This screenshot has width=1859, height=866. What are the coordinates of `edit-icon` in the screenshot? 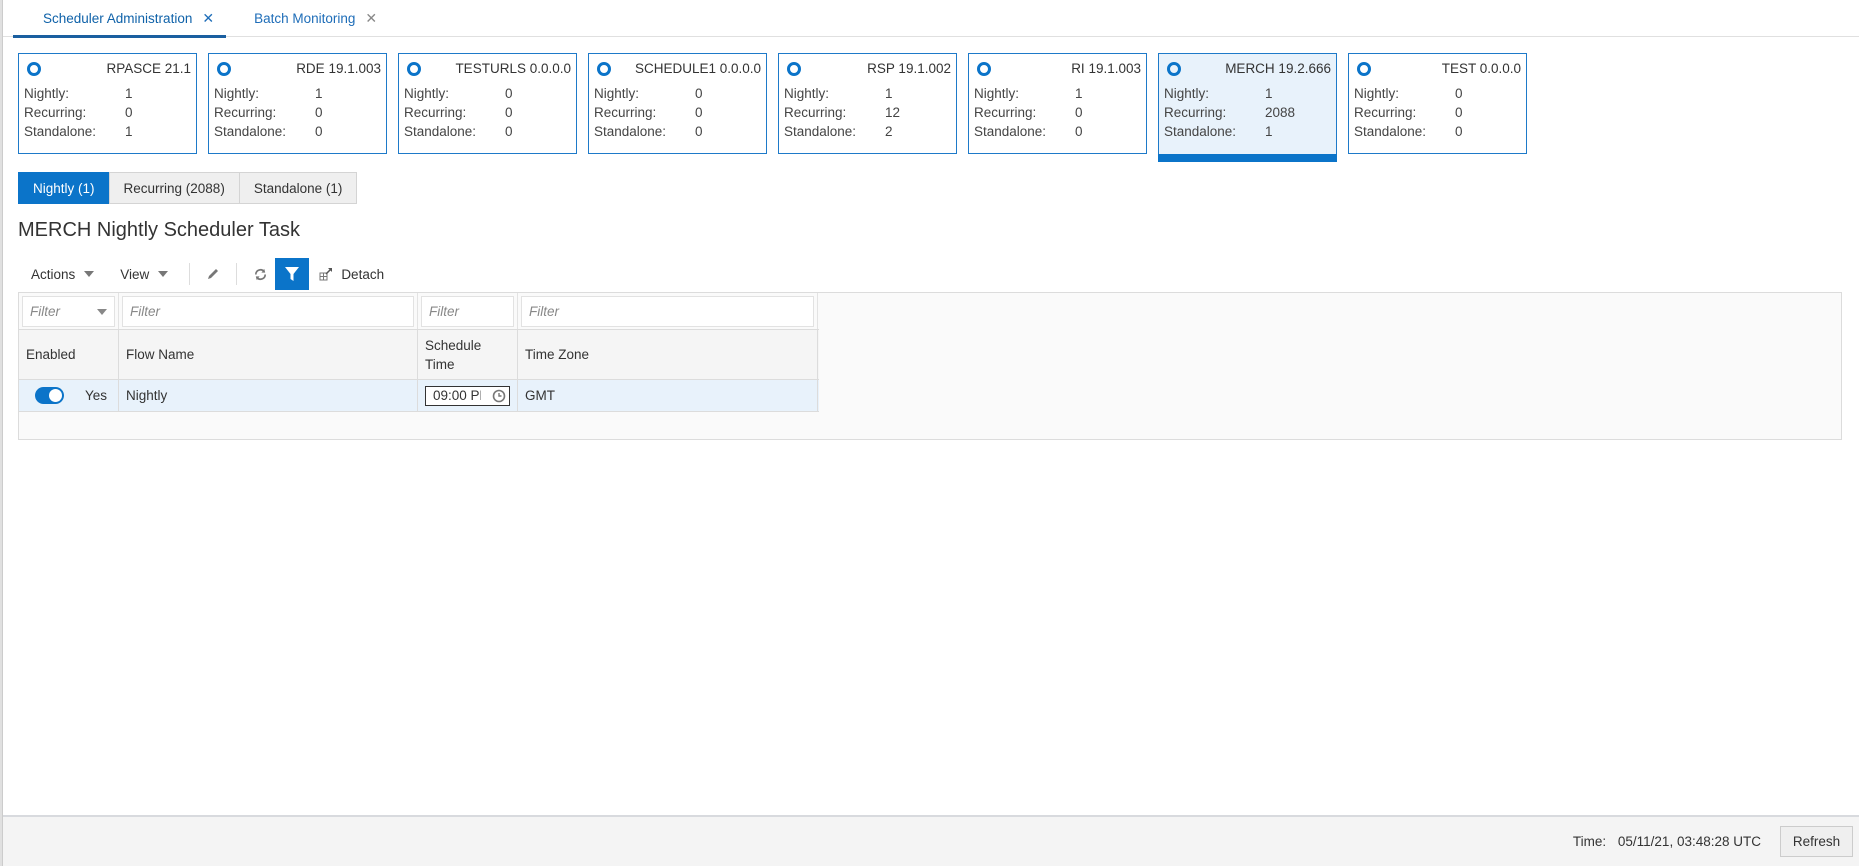 It's located at (213, 274).